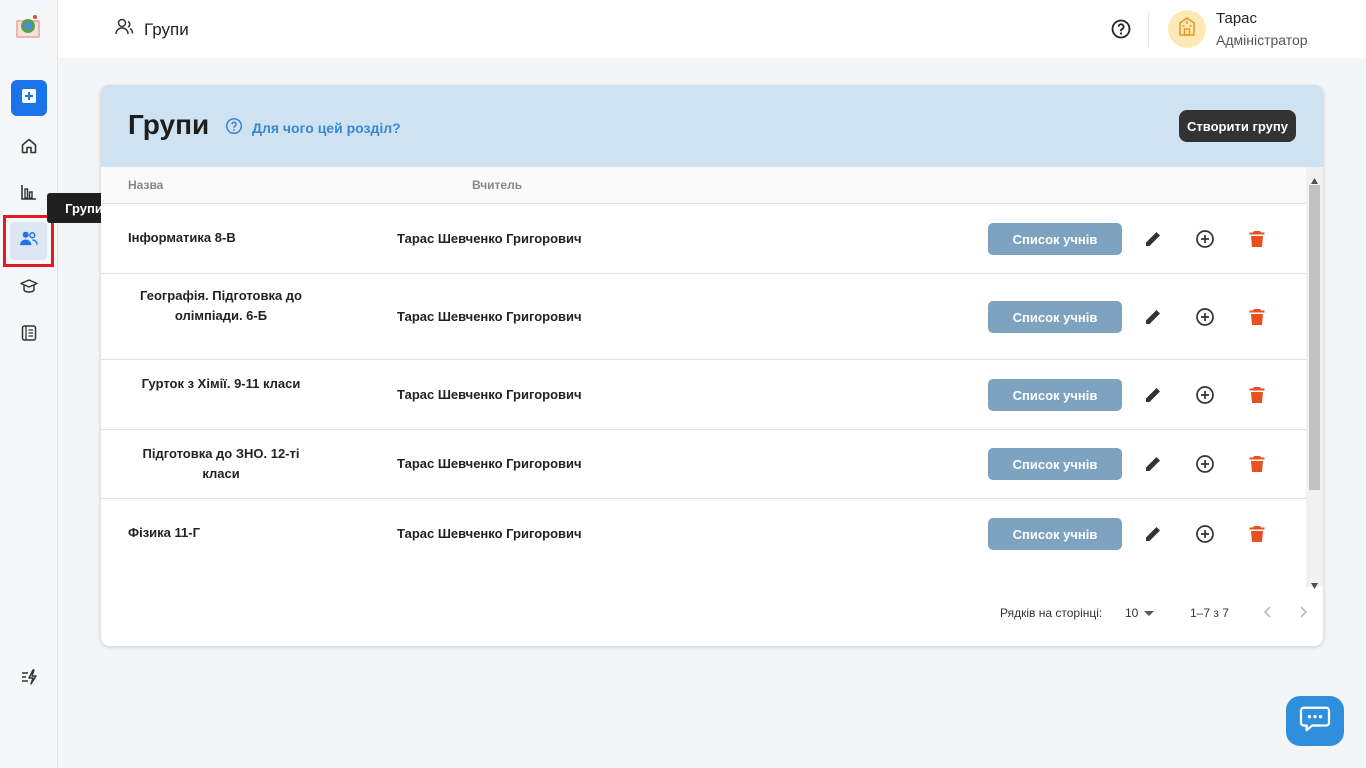 Image resolution: width=1366 pixels, height=768 pixels. I want to click on group-name: Гурток з Хімії. 9-11 класи, so click(221, 383).